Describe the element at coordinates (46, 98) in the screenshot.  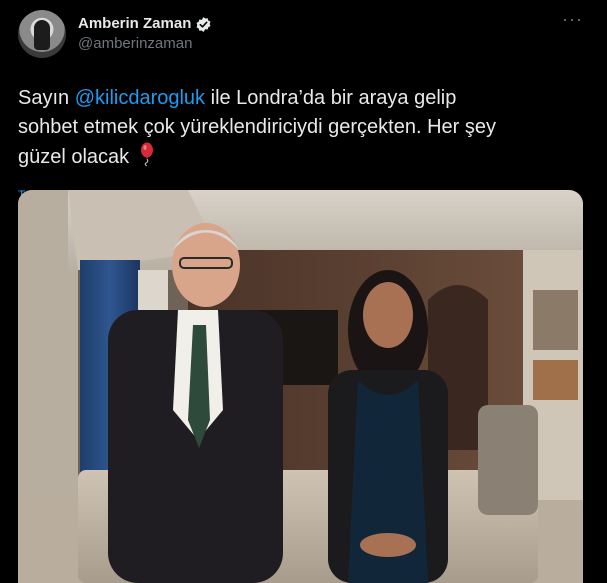
I see `tweet-text-start: Sayın` at that location.